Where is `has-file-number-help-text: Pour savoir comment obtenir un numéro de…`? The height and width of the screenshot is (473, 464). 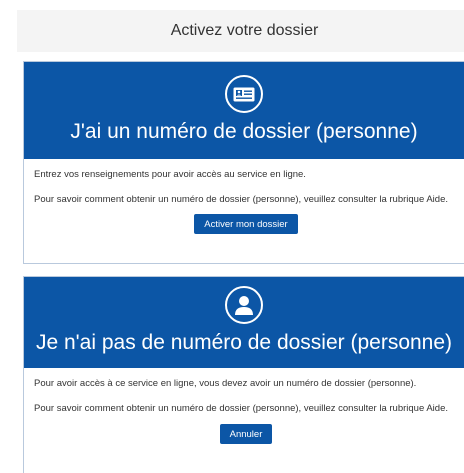 has-file-number-help-text: Pour savoir comment obtenir un numéro de… is located at coordinates (241, 199).